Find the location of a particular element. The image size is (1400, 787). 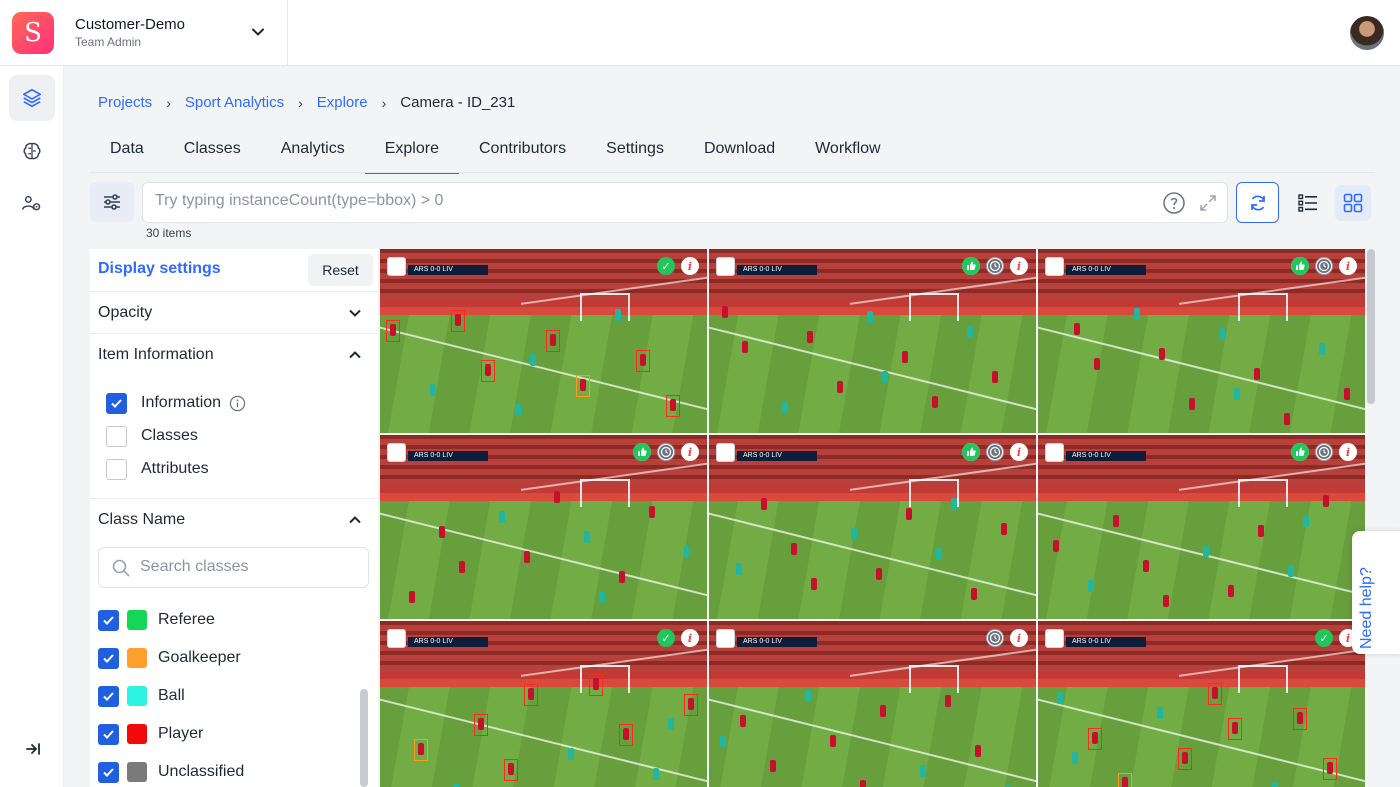

item-information-section-header: Item Information is located at coordinates (234, 354).